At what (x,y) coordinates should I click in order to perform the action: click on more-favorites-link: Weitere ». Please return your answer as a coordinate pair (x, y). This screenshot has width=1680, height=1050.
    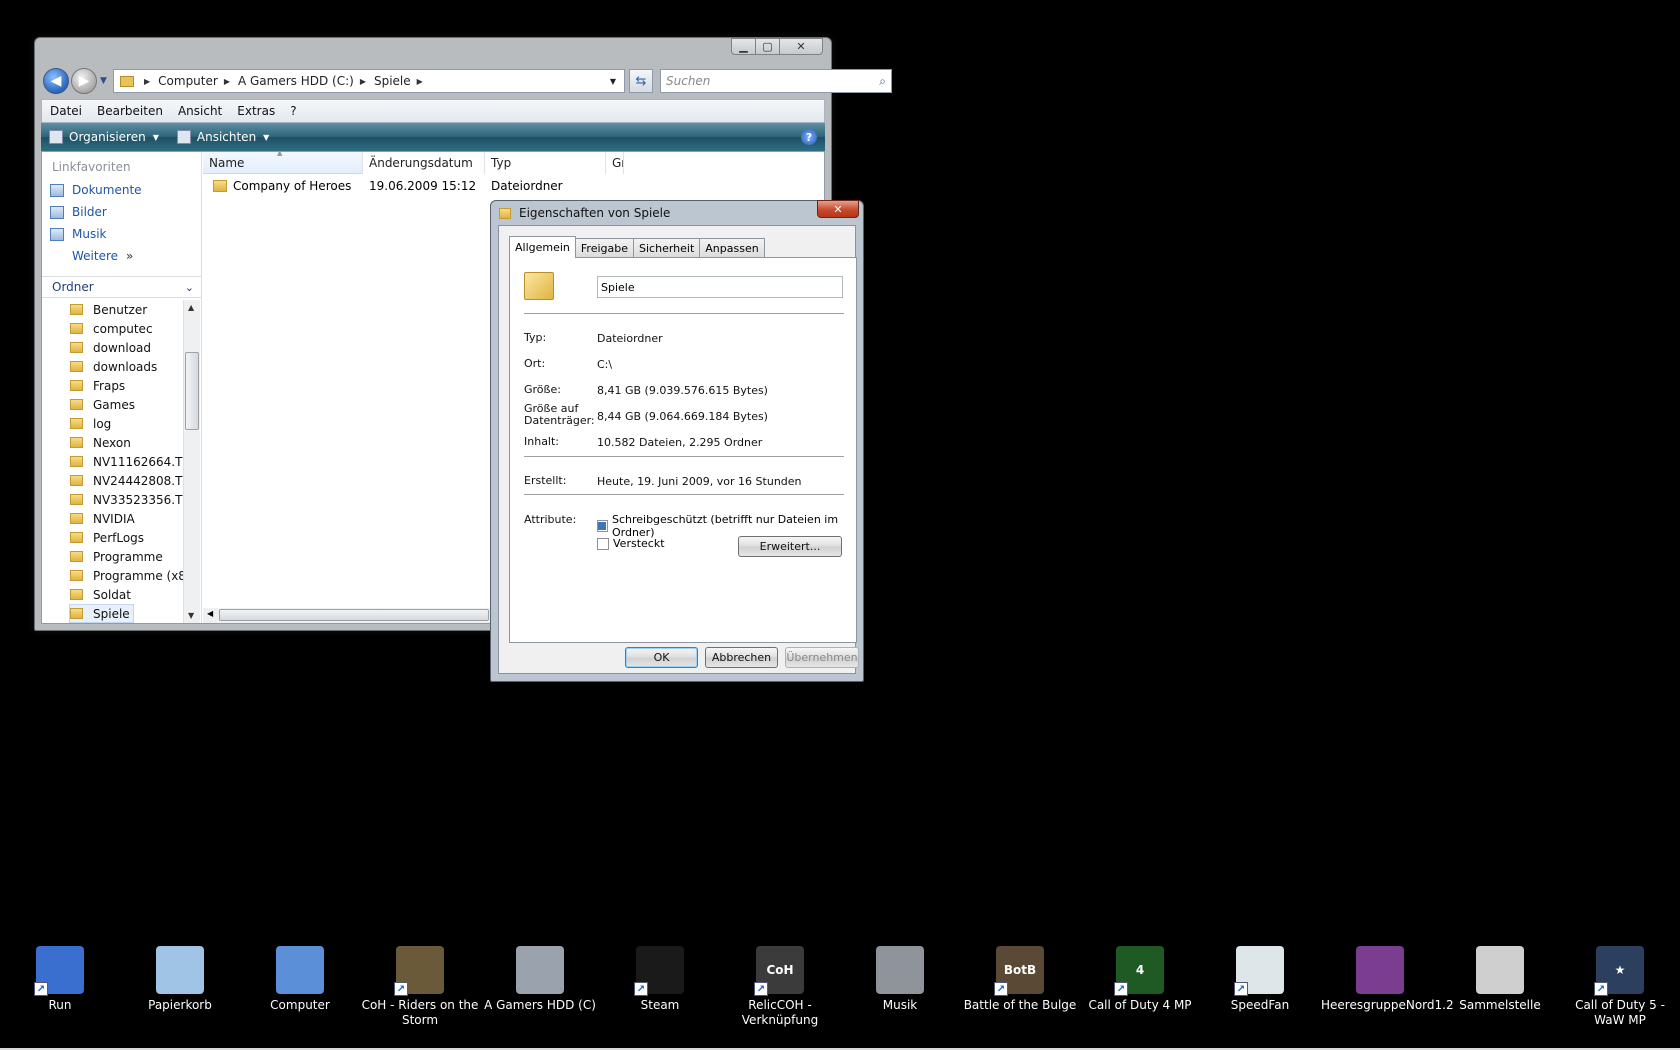
    Looking at the image, I should click on (102, 256).